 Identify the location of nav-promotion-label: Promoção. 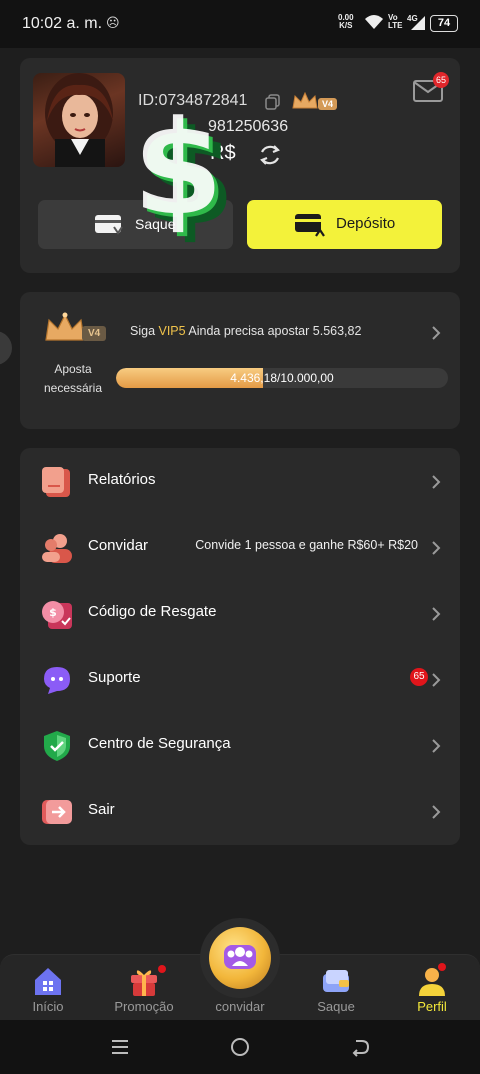
(144, 1006).